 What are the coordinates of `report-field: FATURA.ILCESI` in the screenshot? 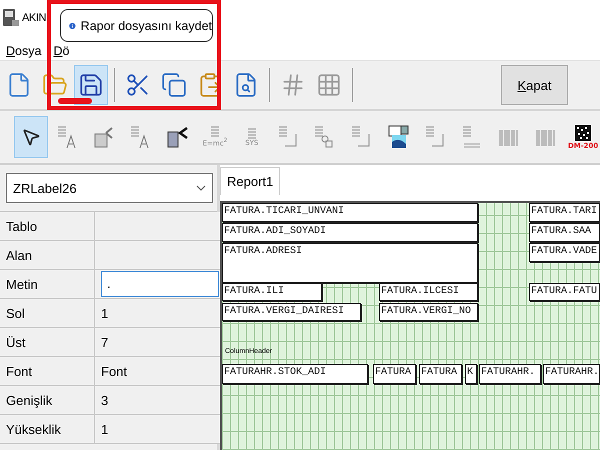 It's located at (428, 292).